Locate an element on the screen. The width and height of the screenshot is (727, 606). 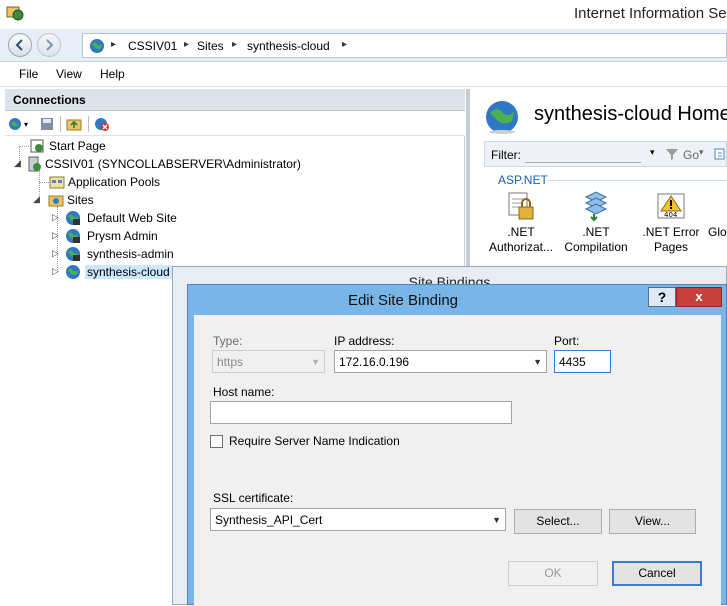
error-page-icon: 404 is located at coordinates (671, 206).